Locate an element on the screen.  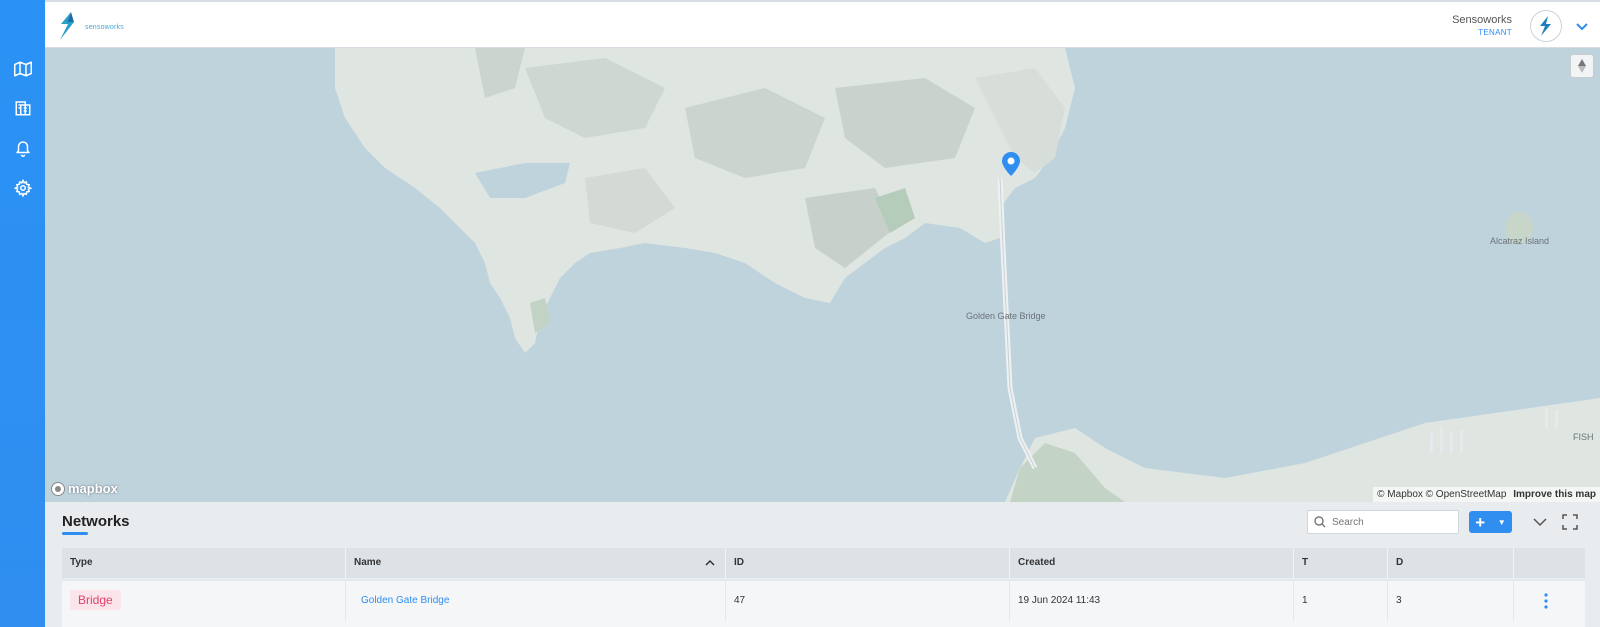
sidebar-item-buildings is located at coordinates (23, 108).